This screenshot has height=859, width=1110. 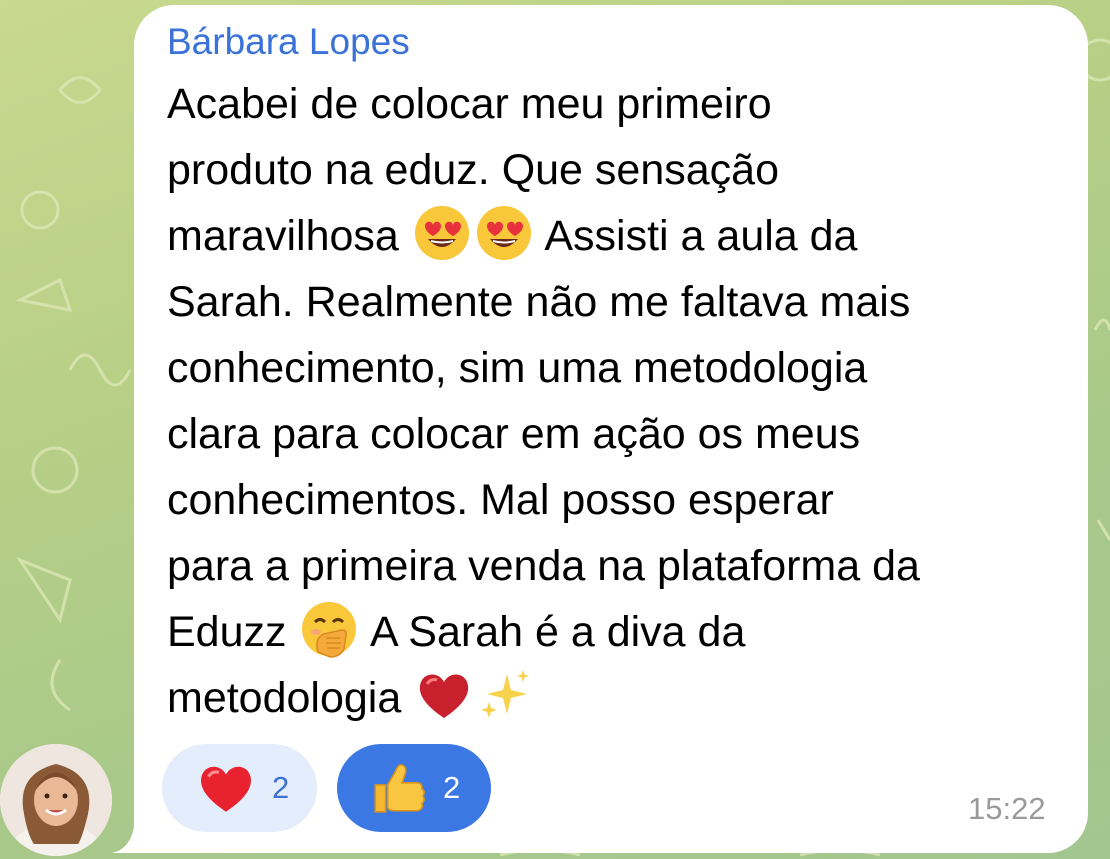 What do you see at coordinates (226, 789) in the screenshot?
I see `red-heart-icon` at bounding box center [226, 789].